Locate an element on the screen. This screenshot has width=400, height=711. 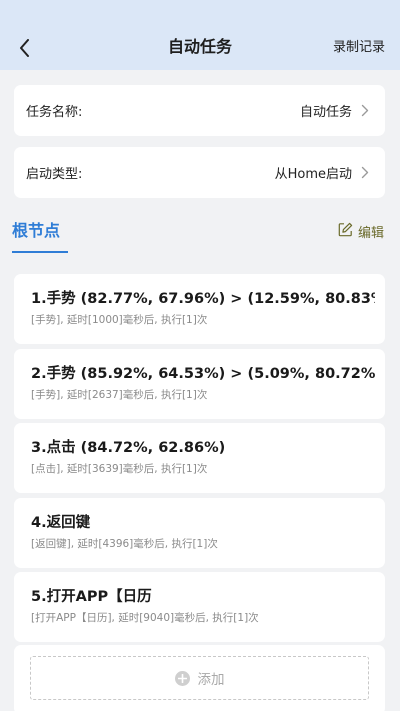
top-bar: 自动任务 录制记录 is located at coordinates (200, 35).